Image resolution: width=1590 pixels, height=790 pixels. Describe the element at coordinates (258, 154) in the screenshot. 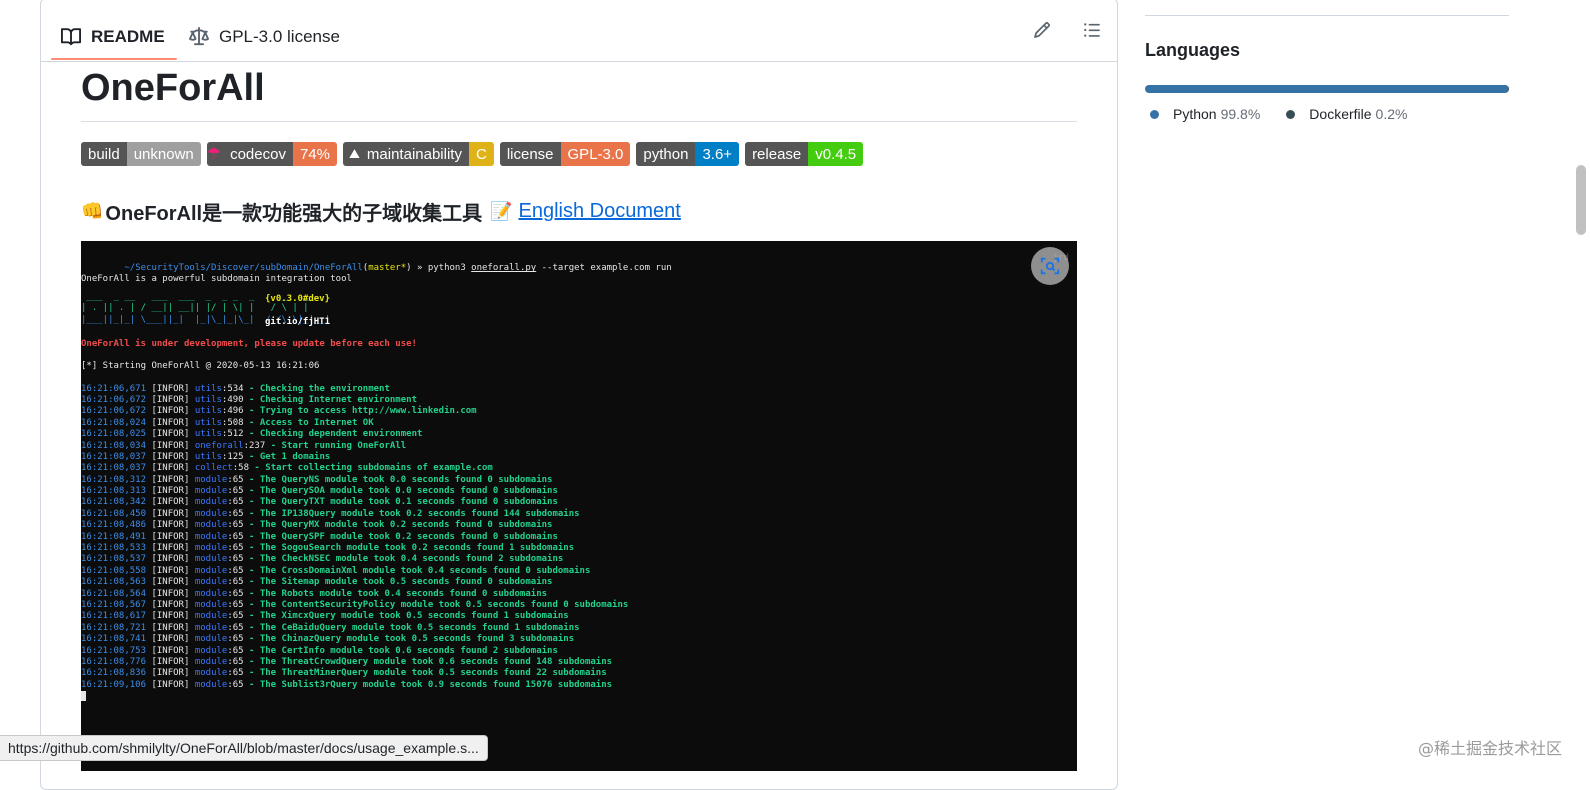

I see `badge-label: codecov` at that location.